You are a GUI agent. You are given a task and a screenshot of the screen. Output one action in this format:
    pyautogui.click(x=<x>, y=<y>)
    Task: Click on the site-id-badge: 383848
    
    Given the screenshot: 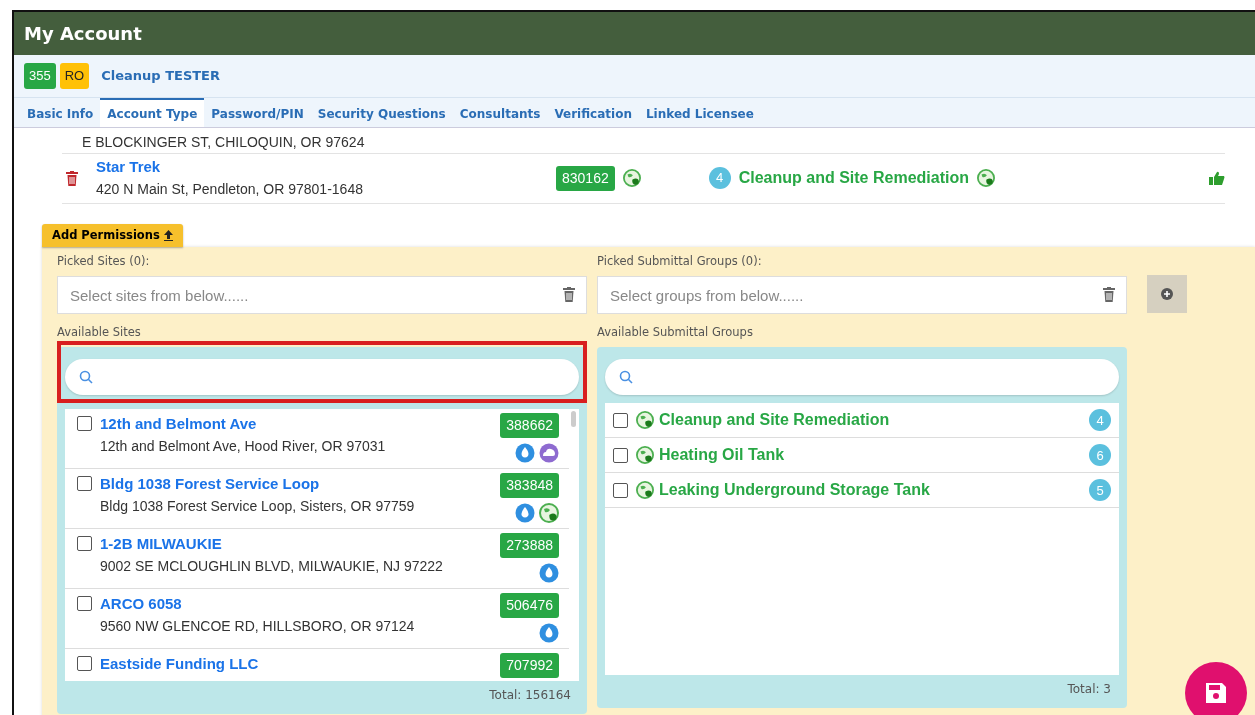 What is the action you would take?
    pyautogui.click(x=529, y=486)
    